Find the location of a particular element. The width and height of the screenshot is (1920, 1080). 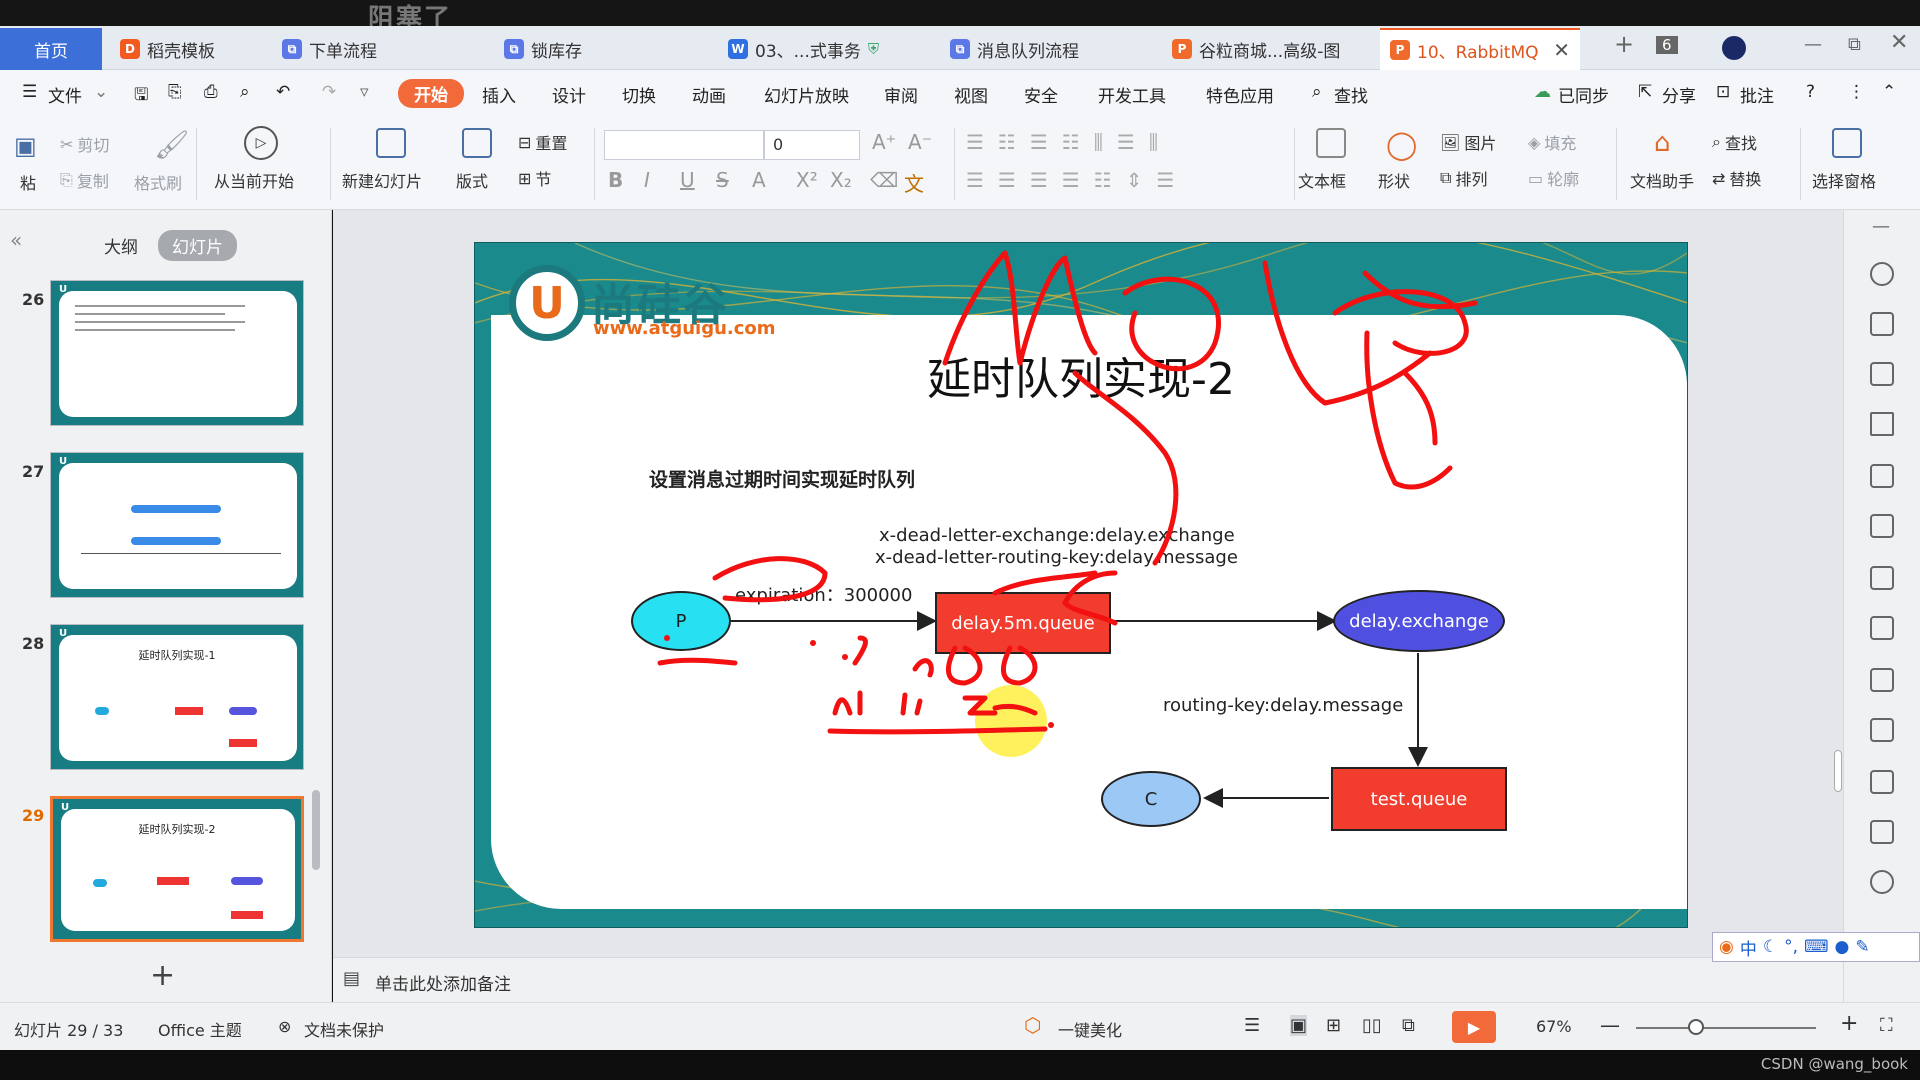

menu-view: 视图 is located at coordinates (971, 94).